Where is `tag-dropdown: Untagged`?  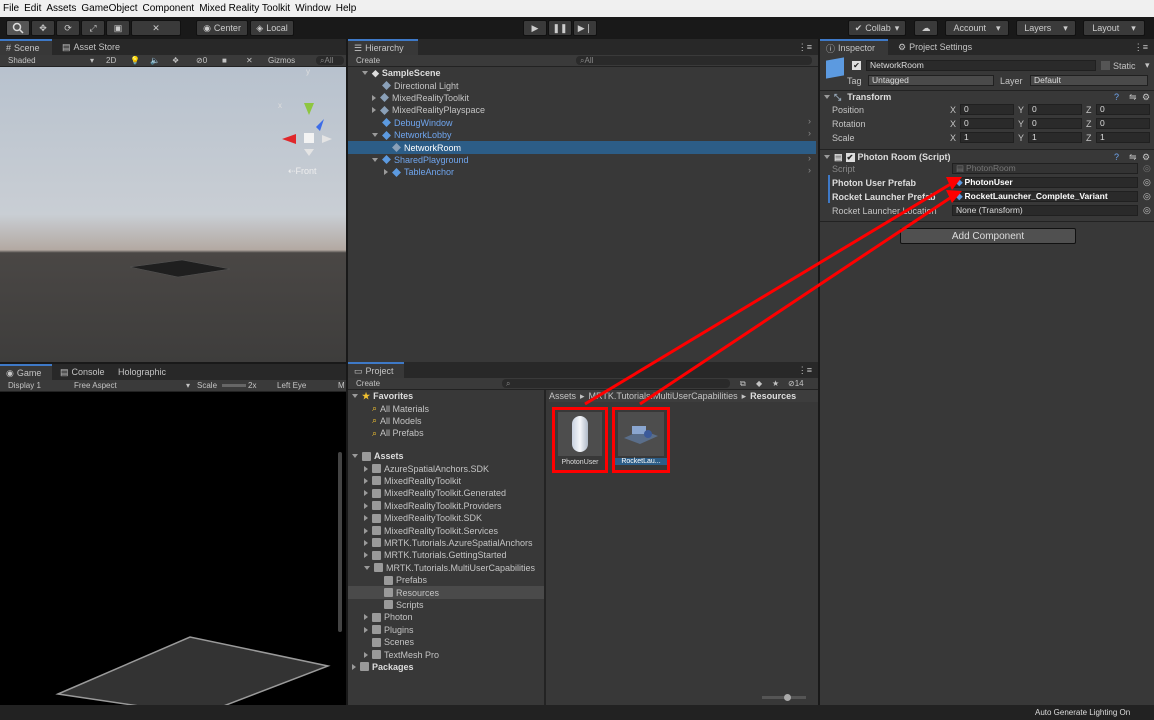
tag-dropdown: Untagged is located at coordinates (931, 80).